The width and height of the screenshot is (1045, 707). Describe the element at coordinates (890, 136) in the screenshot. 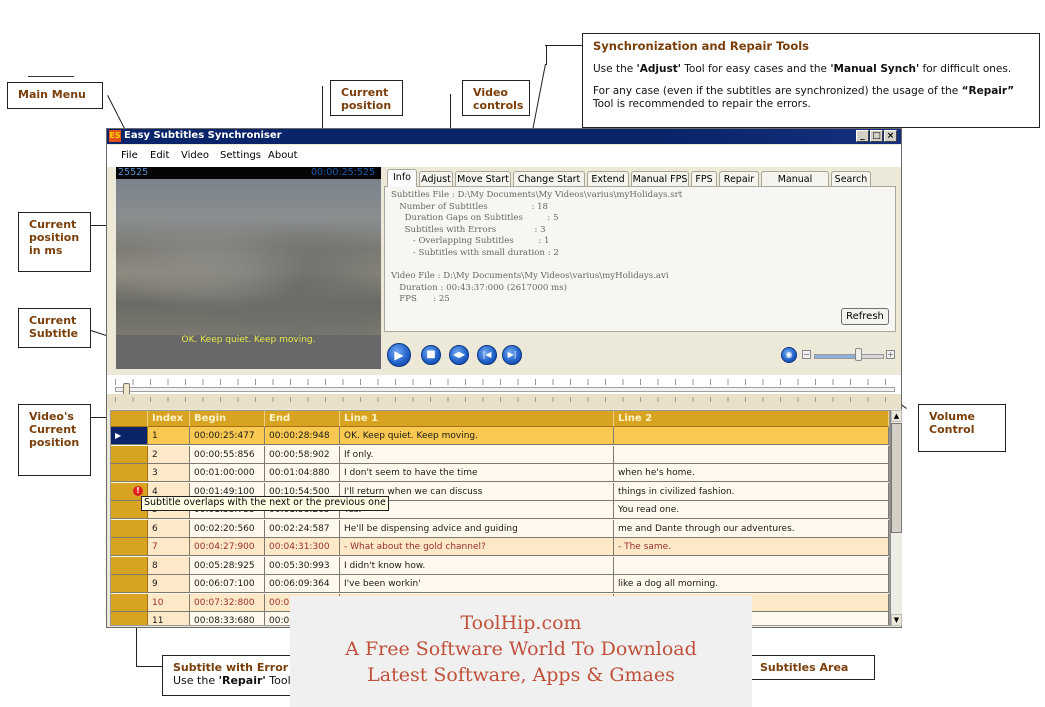

I see `close-button: ×` at that location.